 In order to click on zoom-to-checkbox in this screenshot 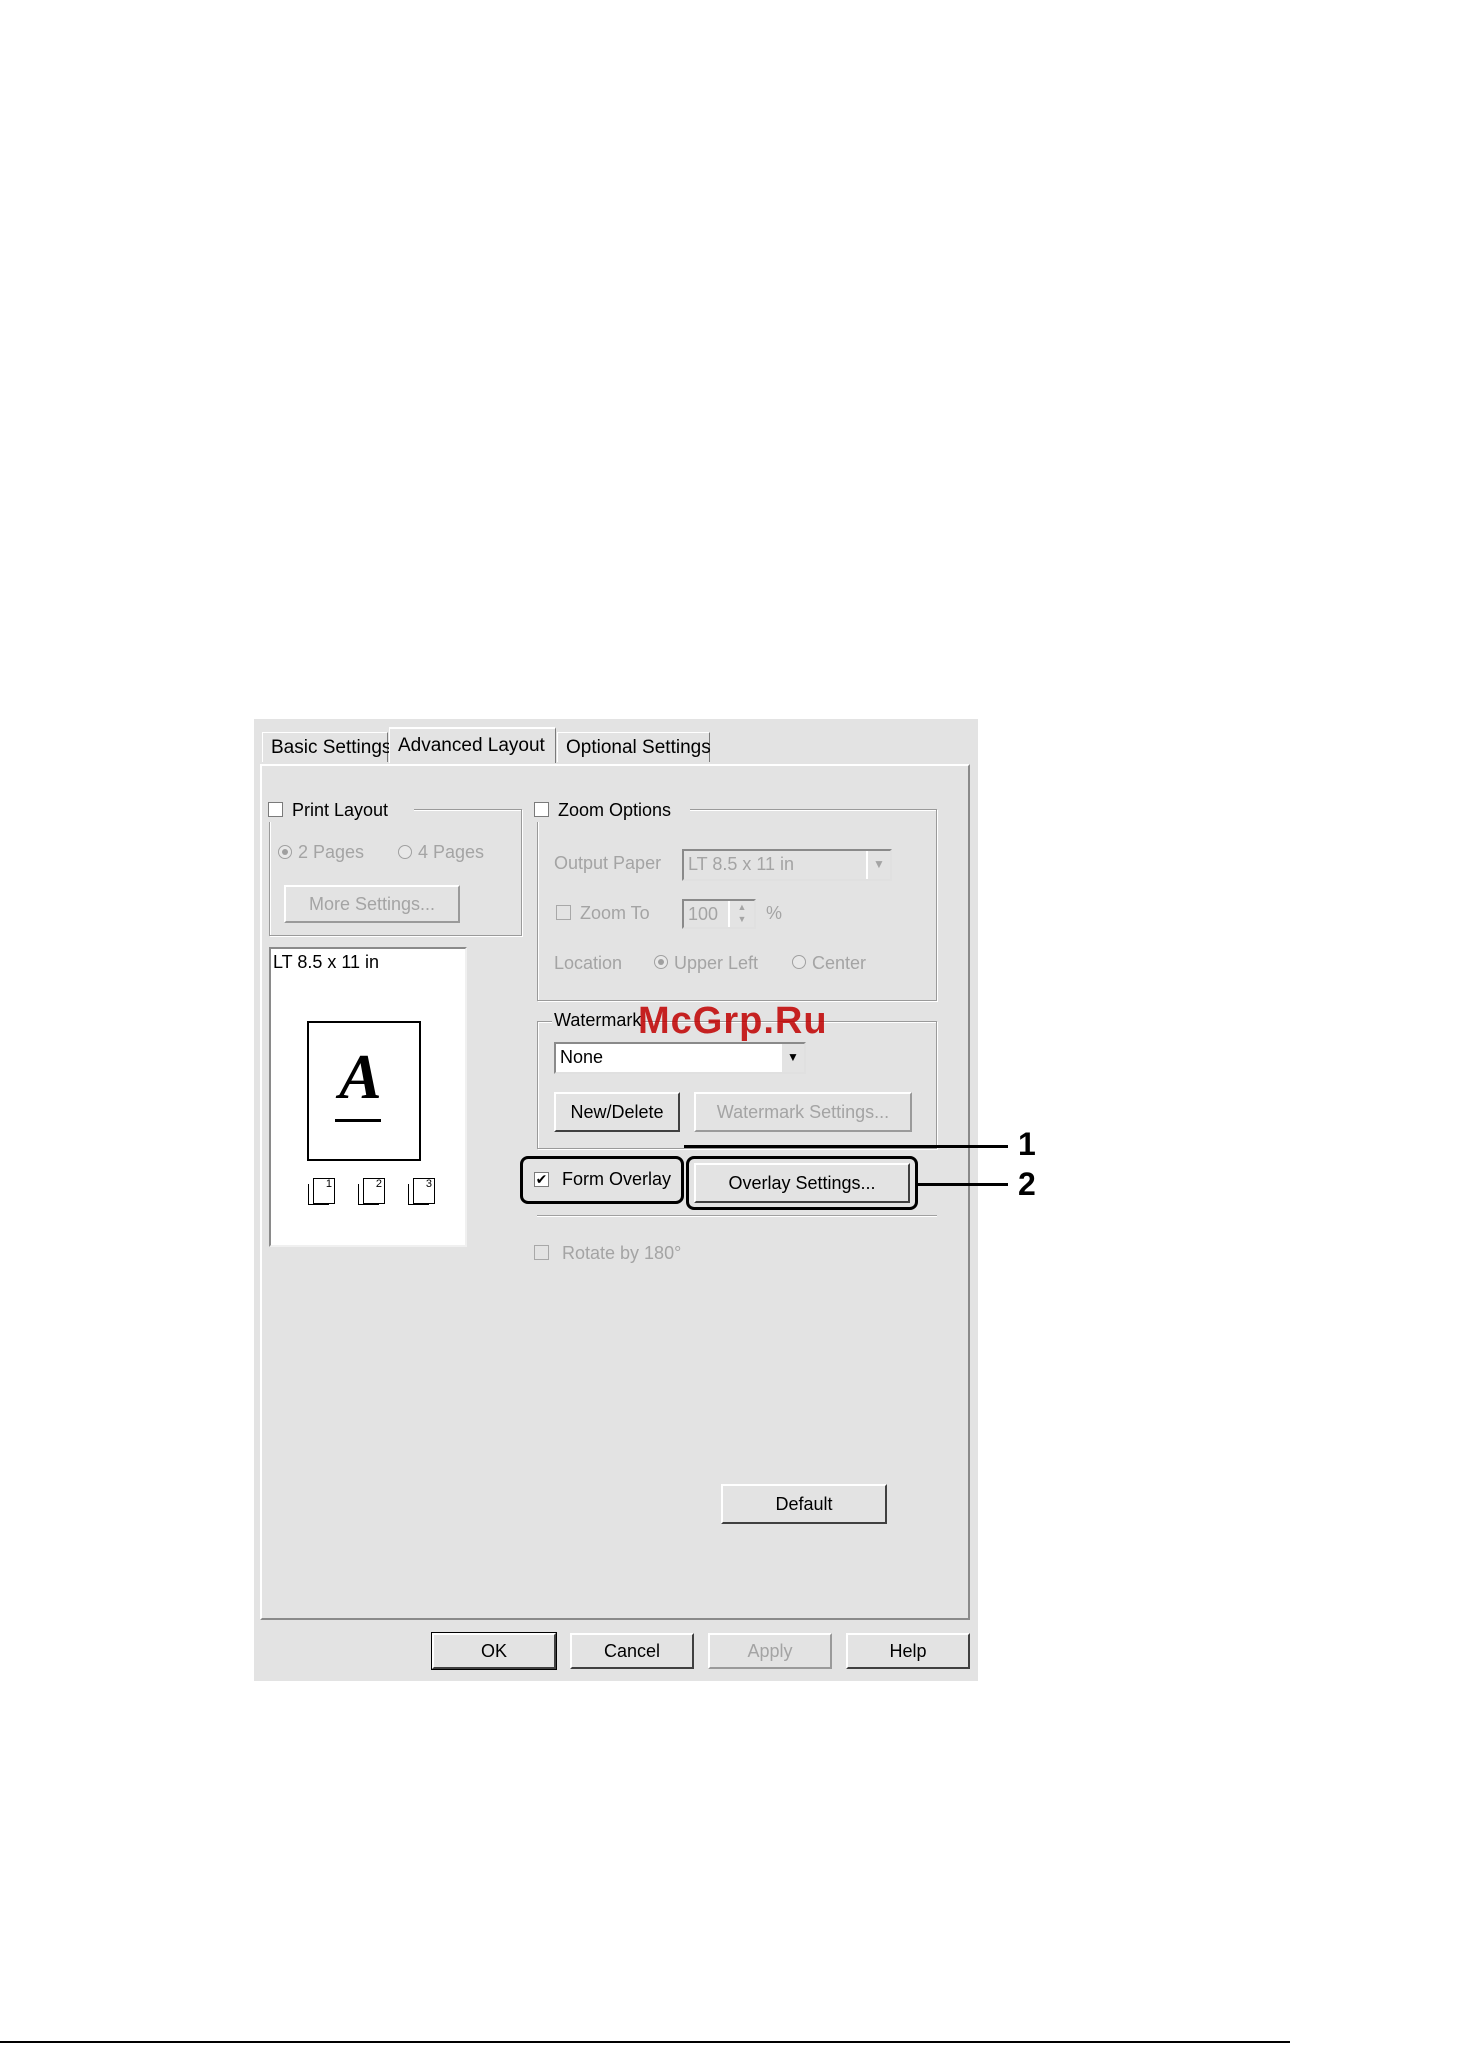, I will do `click(563, 912)`.